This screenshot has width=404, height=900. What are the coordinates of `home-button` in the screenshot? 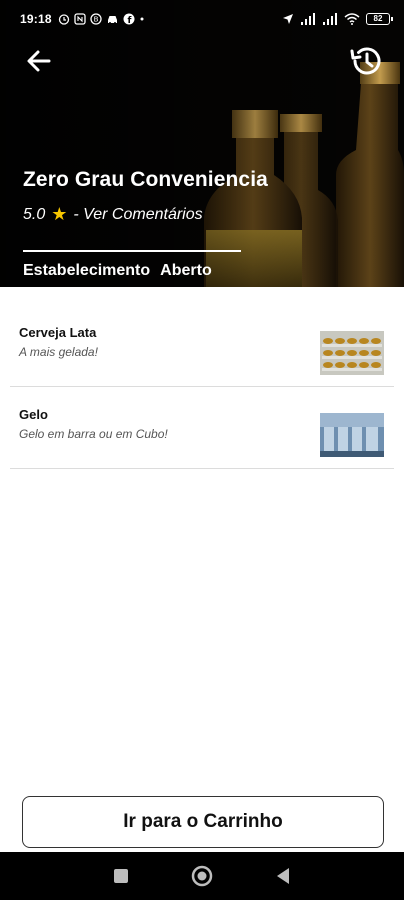 It's located at (202, 876).